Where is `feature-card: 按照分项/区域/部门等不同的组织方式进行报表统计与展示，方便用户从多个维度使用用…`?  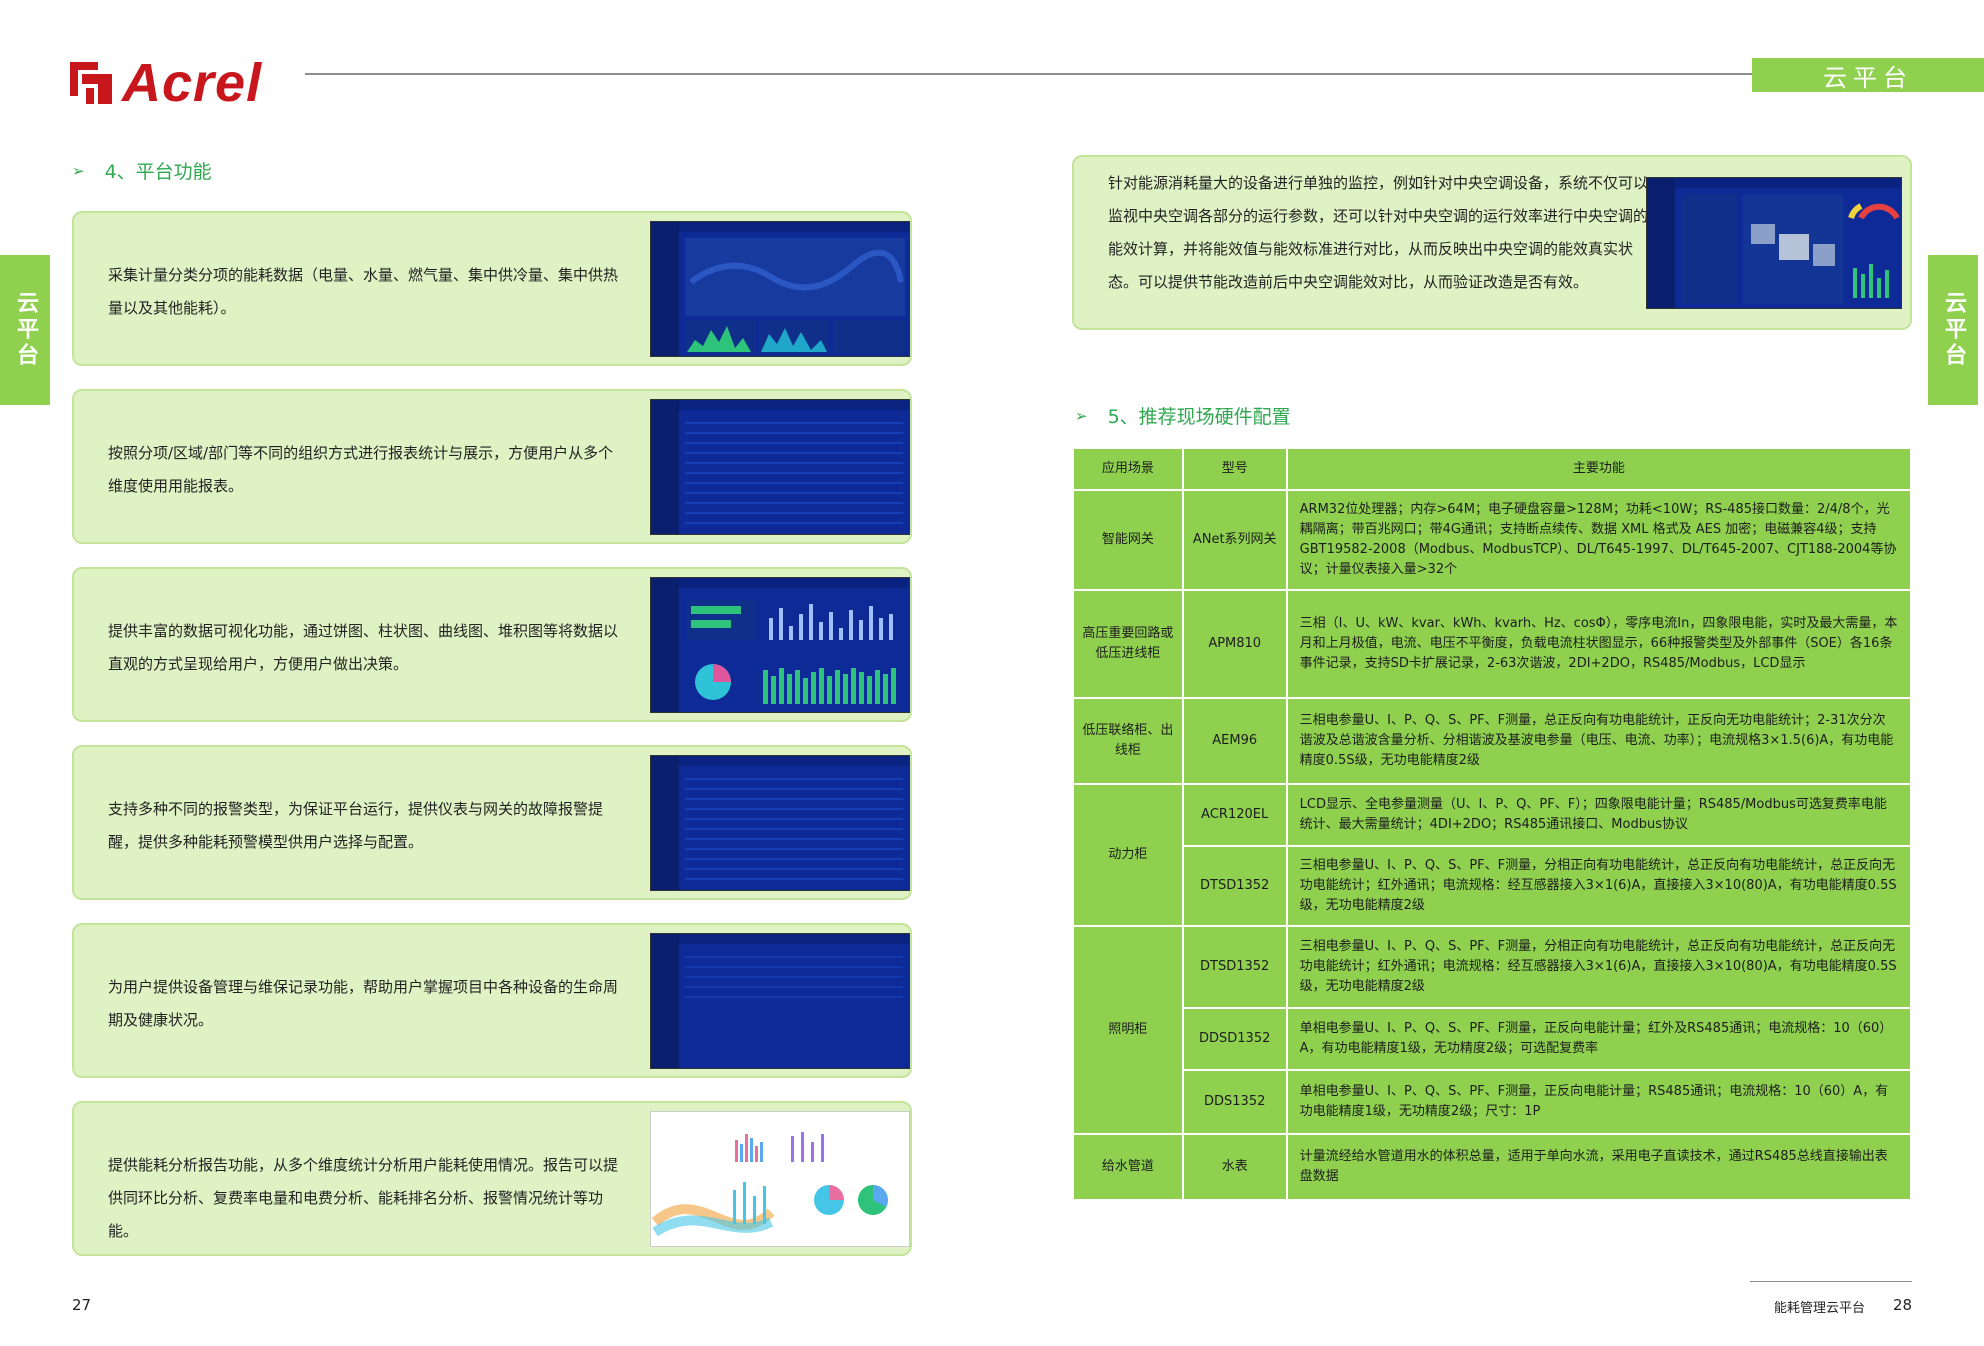 feature-card: 按照分项/区域/部门等不同的组织方式进行报表统计与展示，方便用户从多个维度使用用… is located at coordinates (492, 466).